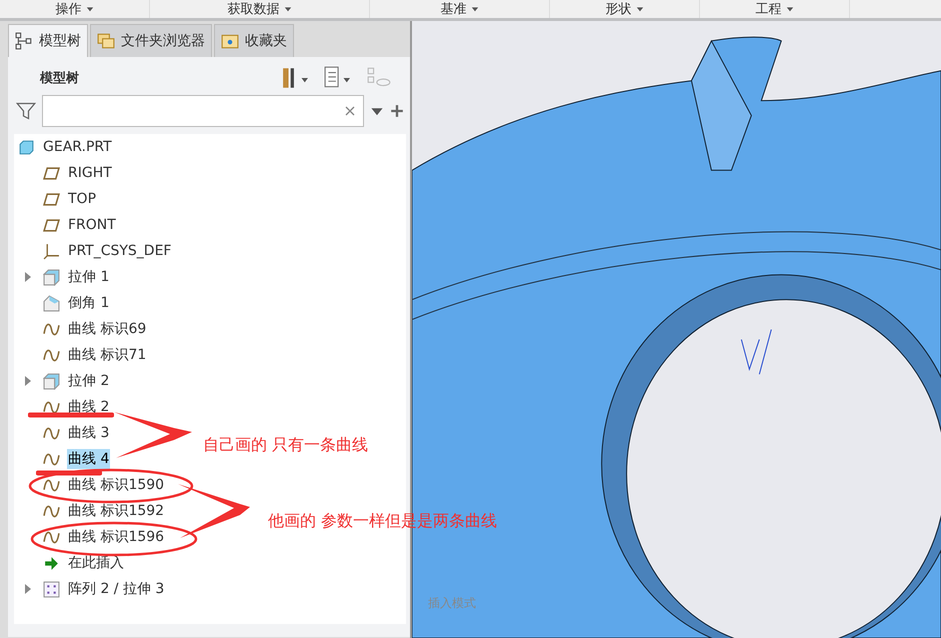  Describe the element at coordinates (51, 563) in the screenshot. I see `arrow-icon` at that location.